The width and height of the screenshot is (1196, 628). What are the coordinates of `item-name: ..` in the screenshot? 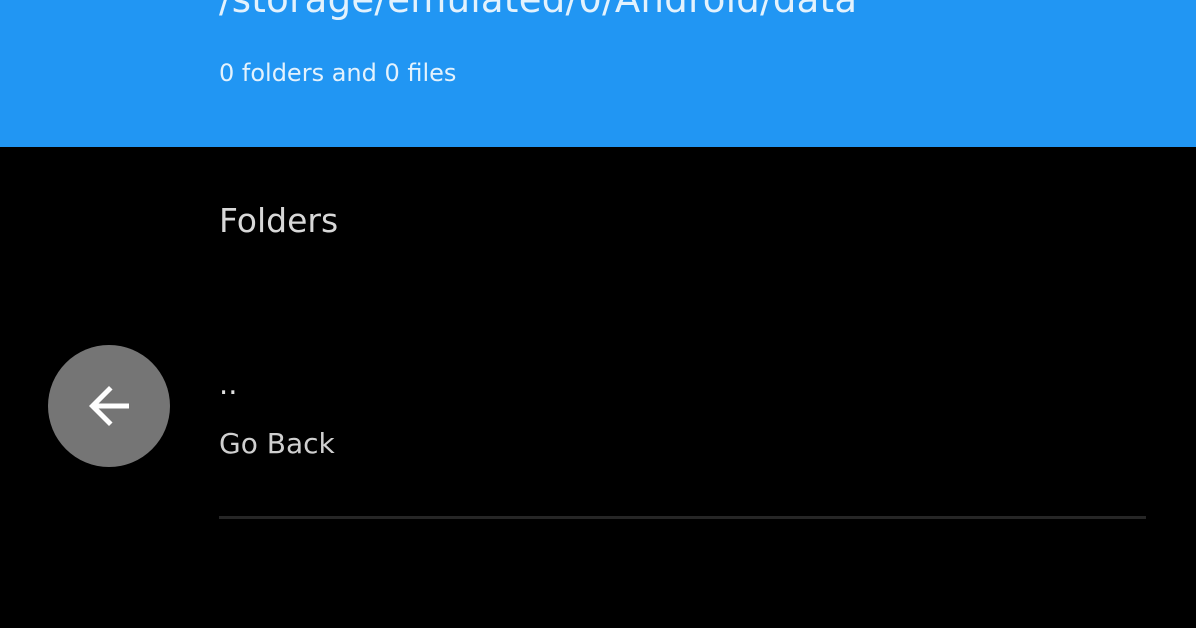 It's located at (228, 384).